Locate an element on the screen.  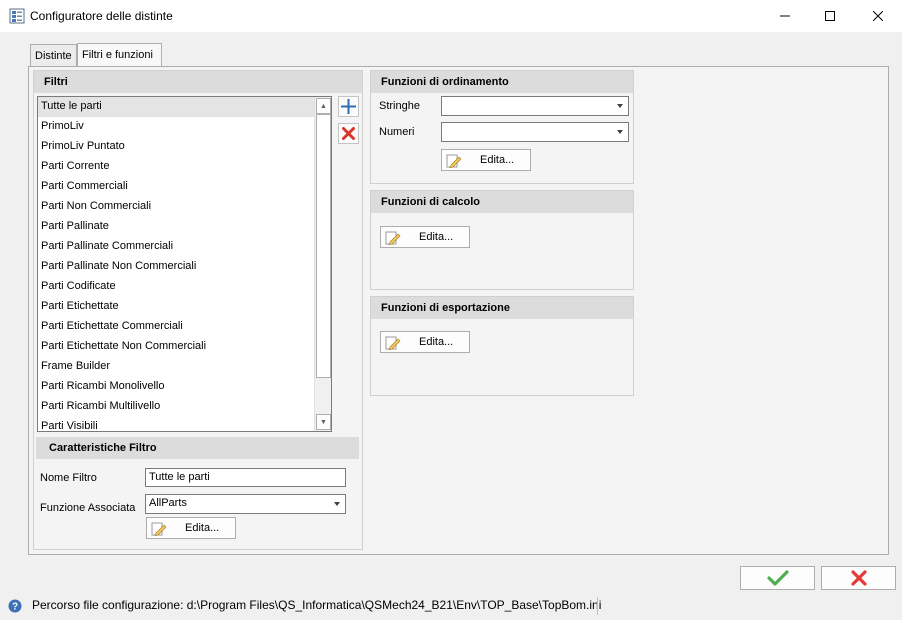
scroll-up-icon: ▲ is located at coordinates (323, 106).